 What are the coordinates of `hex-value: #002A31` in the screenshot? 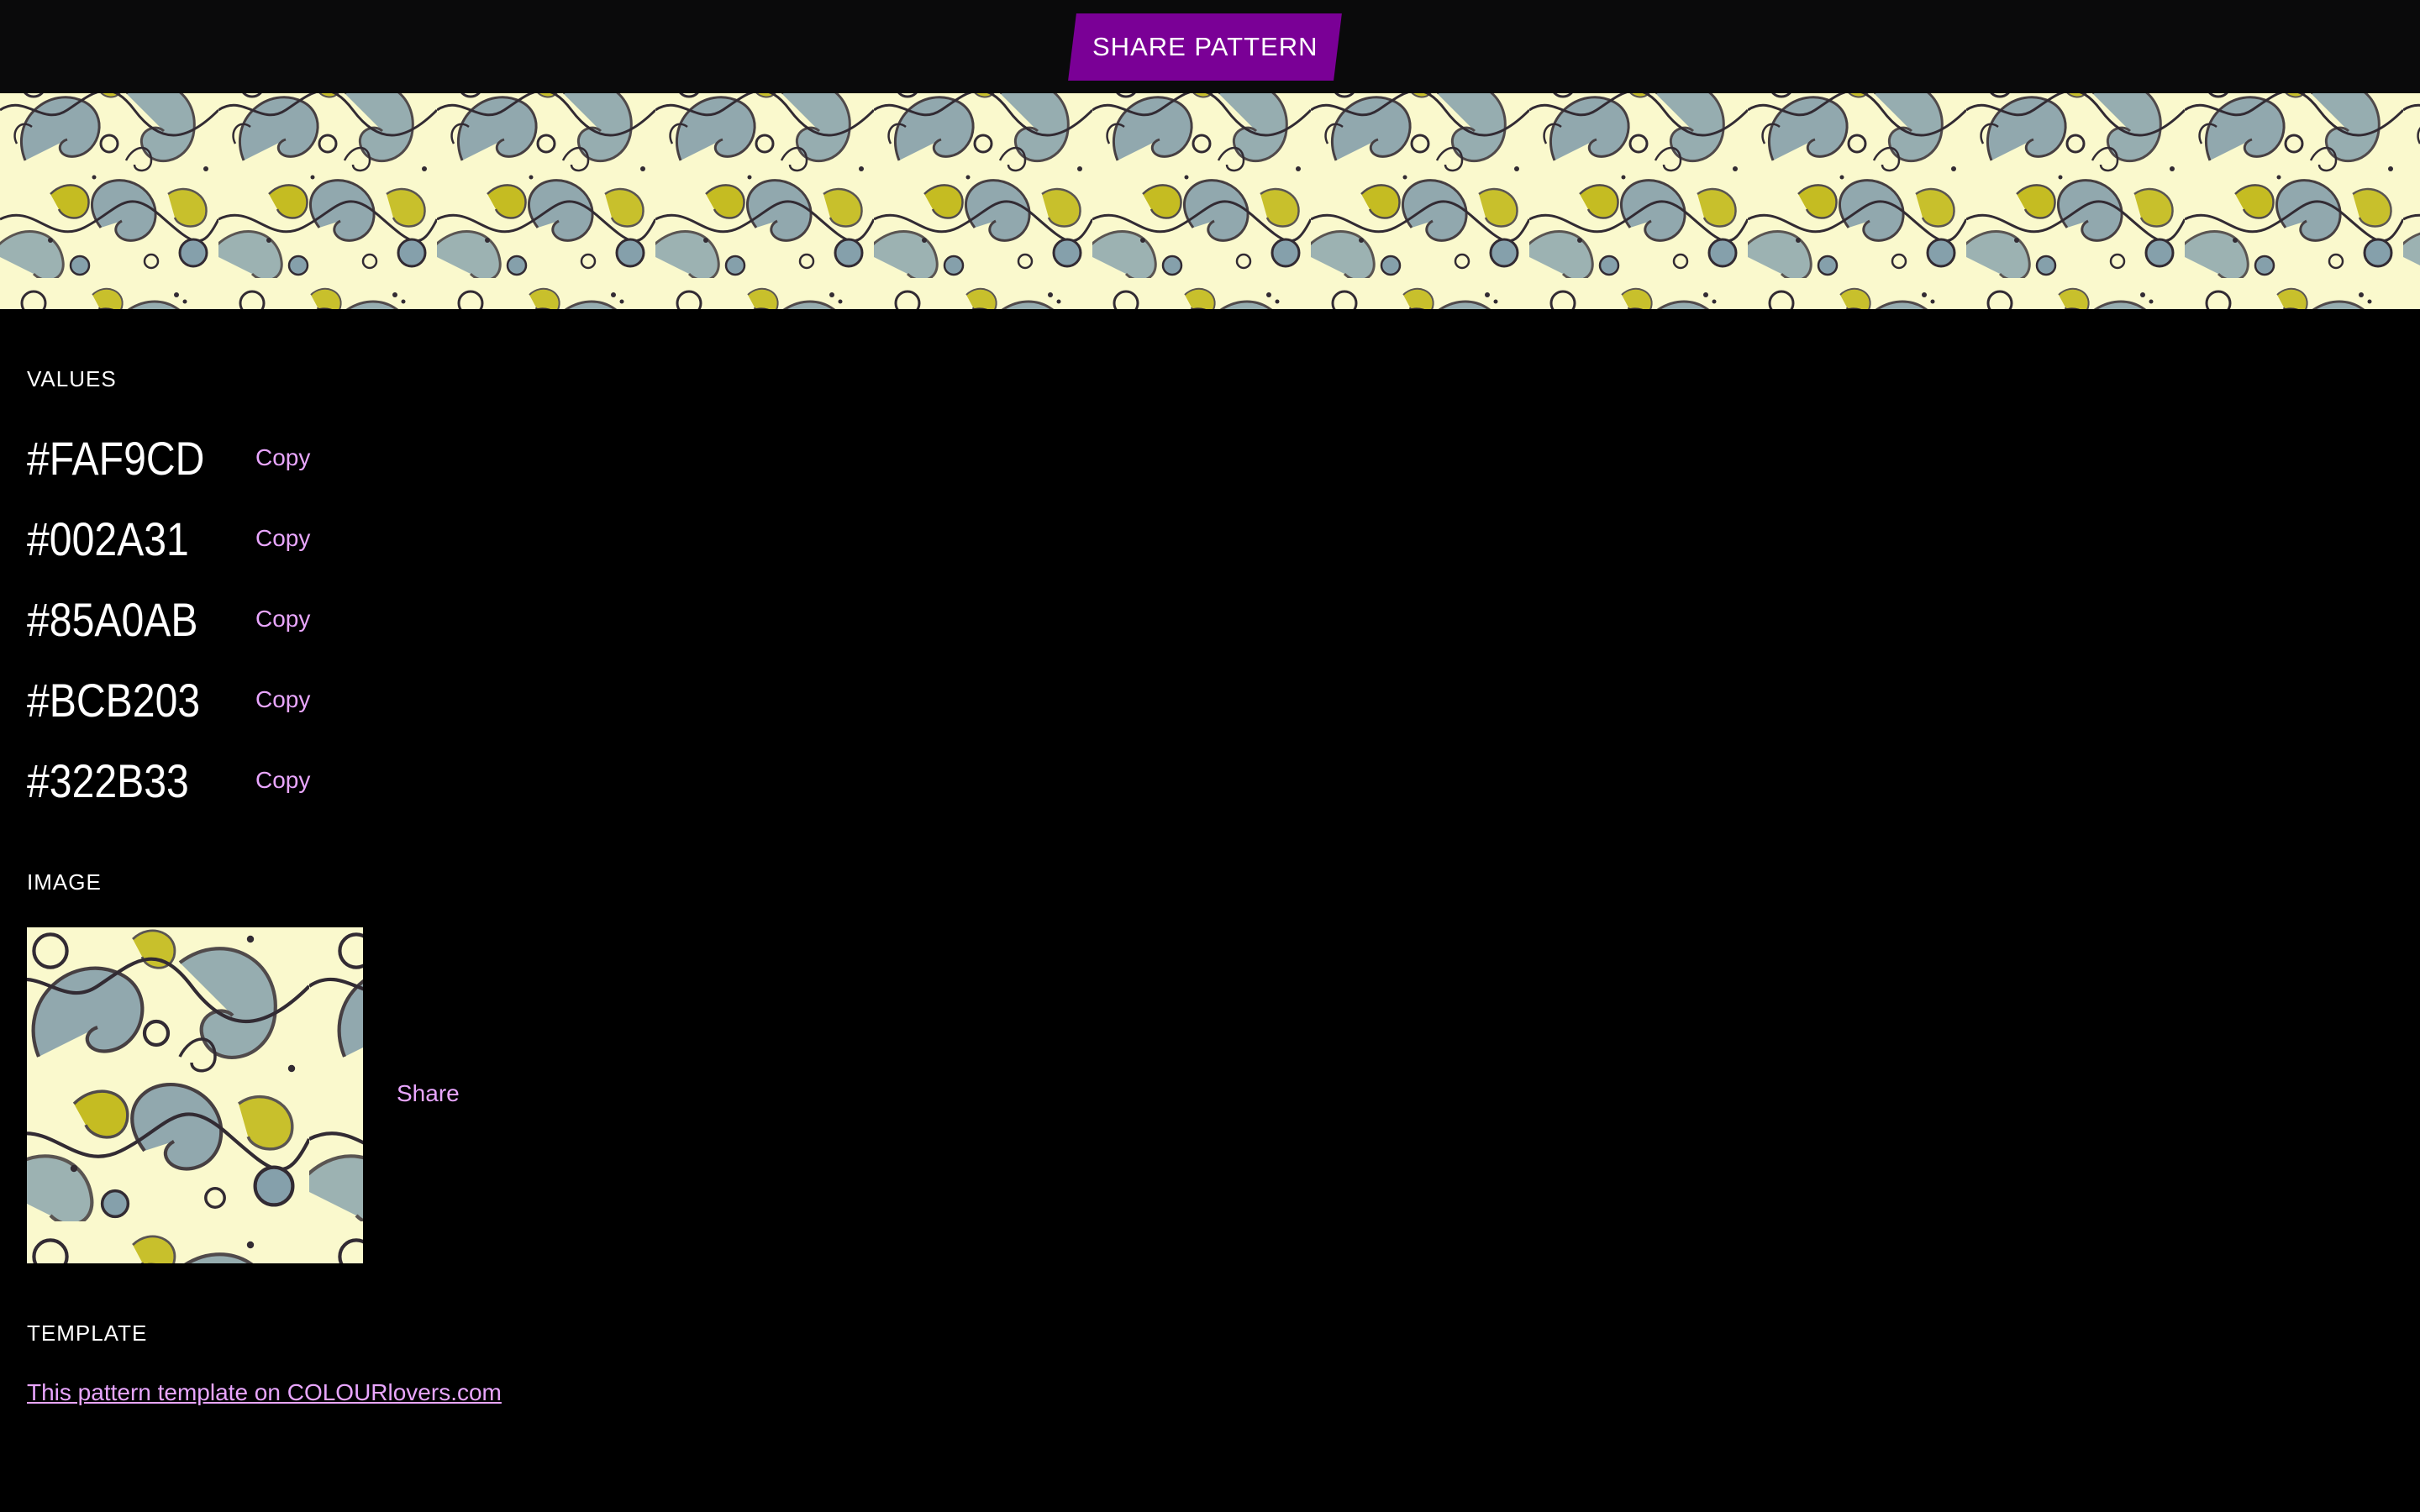 It's located at (108, 538).